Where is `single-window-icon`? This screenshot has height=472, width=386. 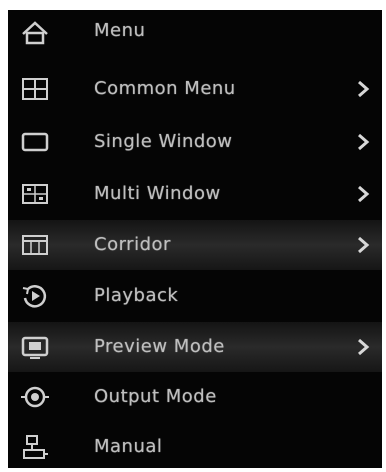
single-window-icon is located at coordinates (35, 142).